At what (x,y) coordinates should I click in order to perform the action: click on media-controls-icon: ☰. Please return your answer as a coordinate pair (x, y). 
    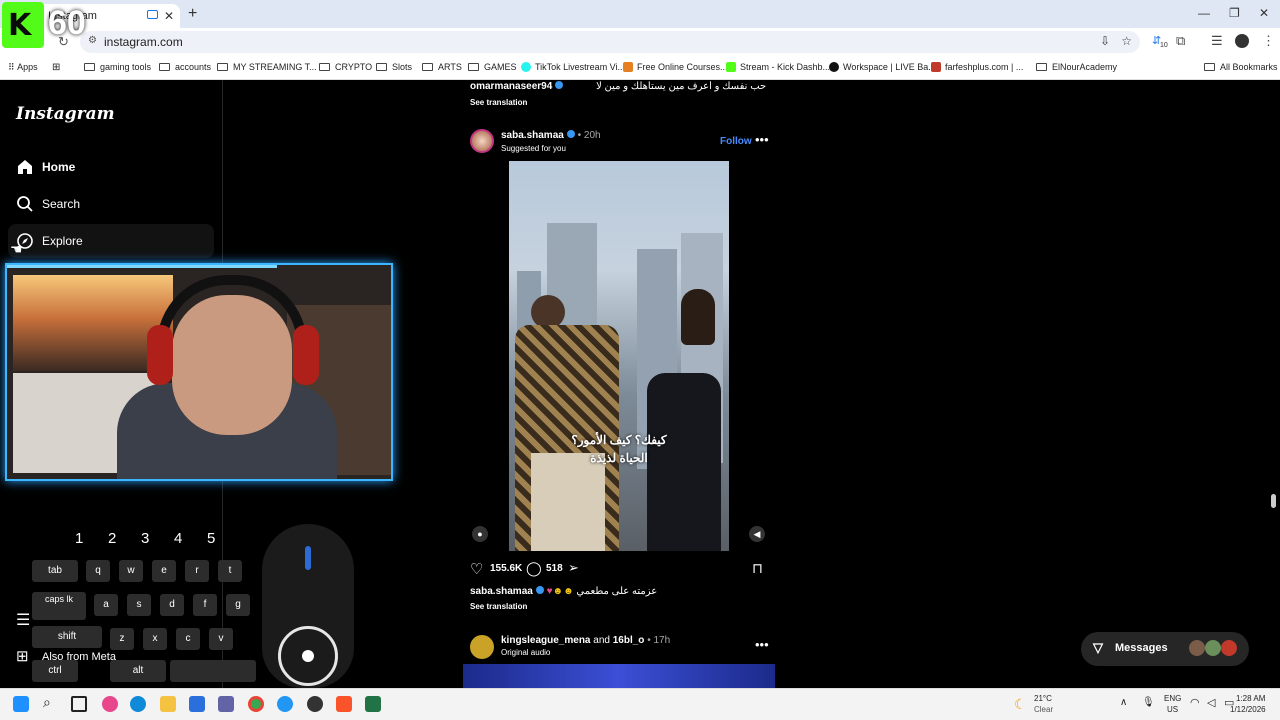
    Looking at the image, I should click on (1217, 41).